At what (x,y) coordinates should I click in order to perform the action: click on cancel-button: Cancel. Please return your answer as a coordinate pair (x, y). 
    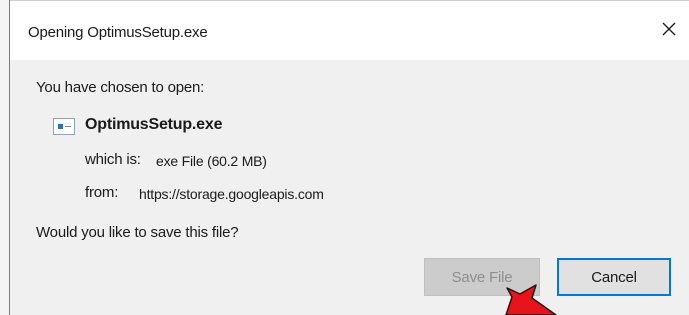
    Looking at the image, I should click on (614, 277).